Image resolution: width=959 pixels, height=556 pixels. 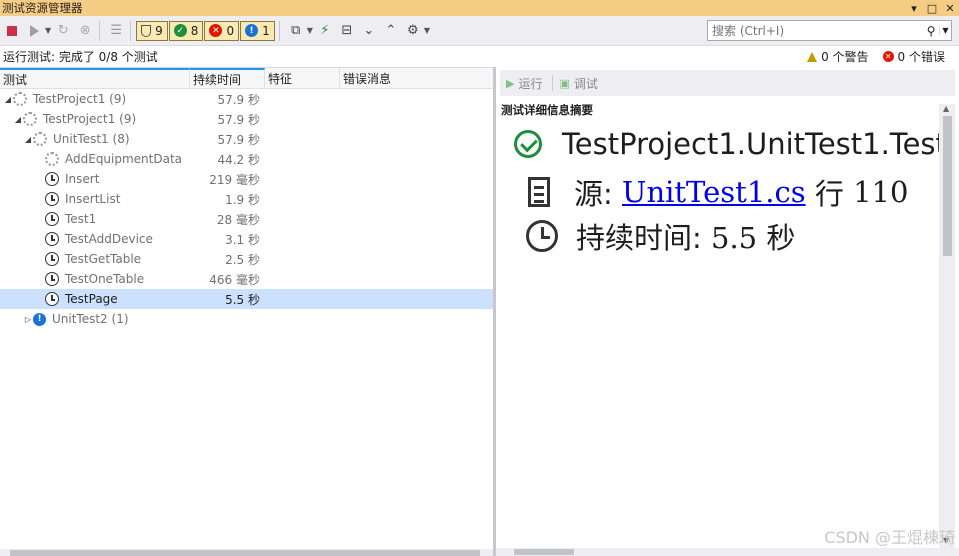 I want to click on column-header-traits: 特征, so click(x=302, y=78).